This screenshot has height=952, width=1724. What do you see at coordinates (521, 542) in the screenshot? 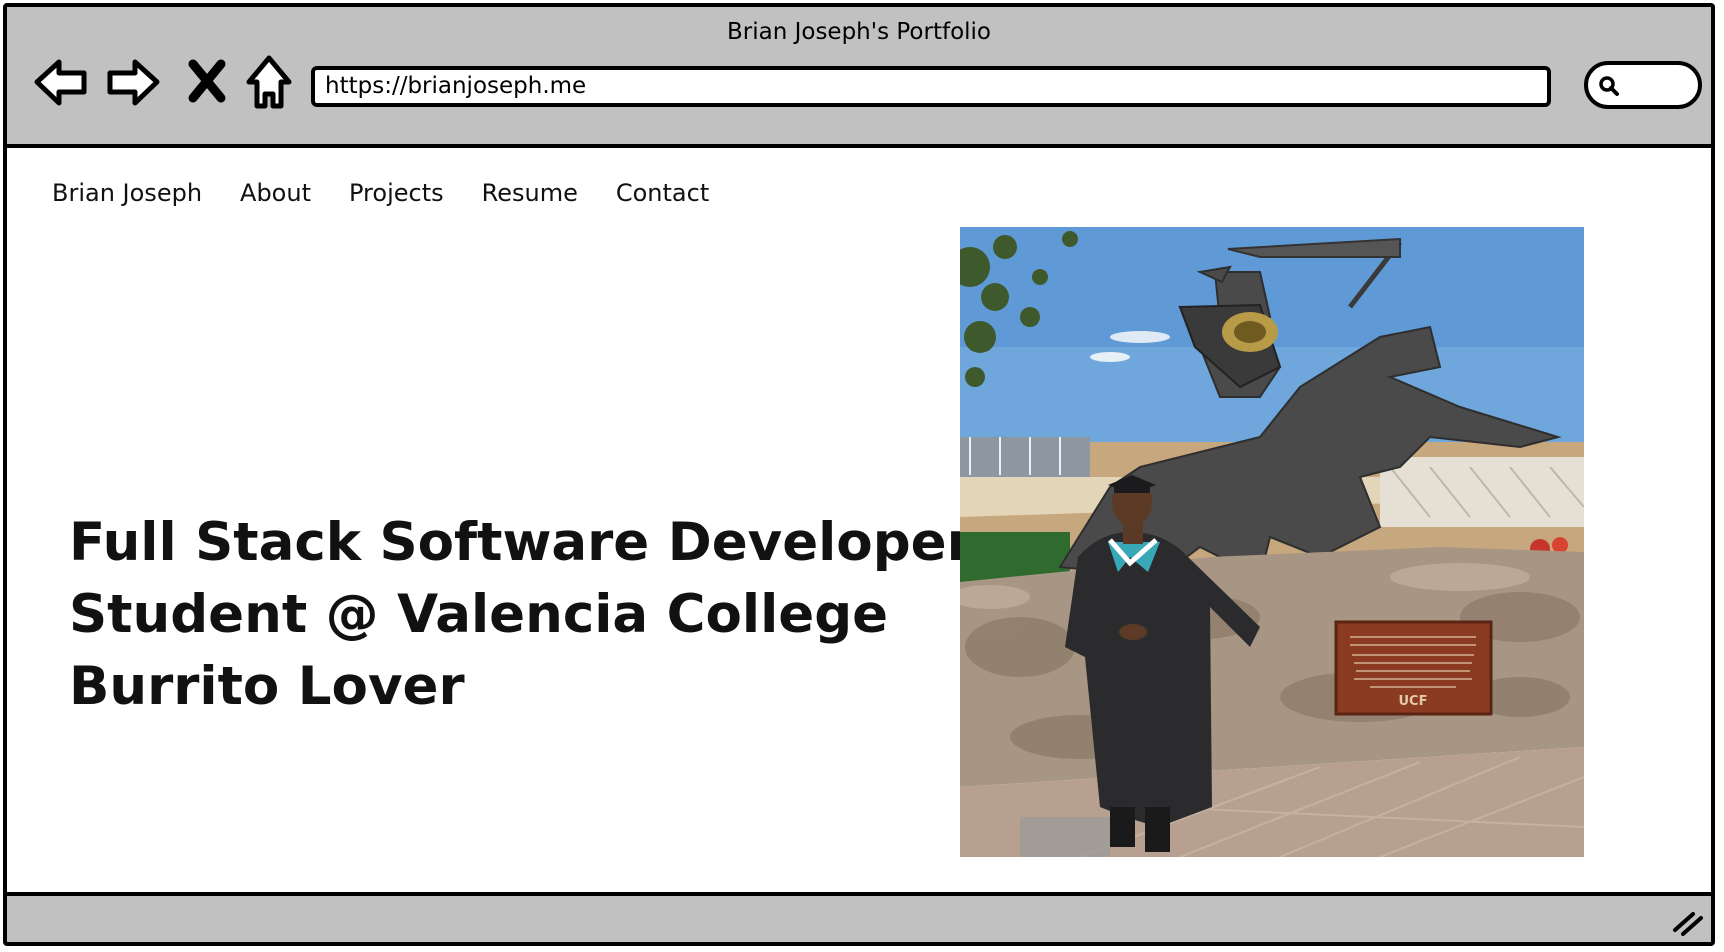
I see `hero-line-role: Full Stack Software Developer` at bounding box center [521, 542].